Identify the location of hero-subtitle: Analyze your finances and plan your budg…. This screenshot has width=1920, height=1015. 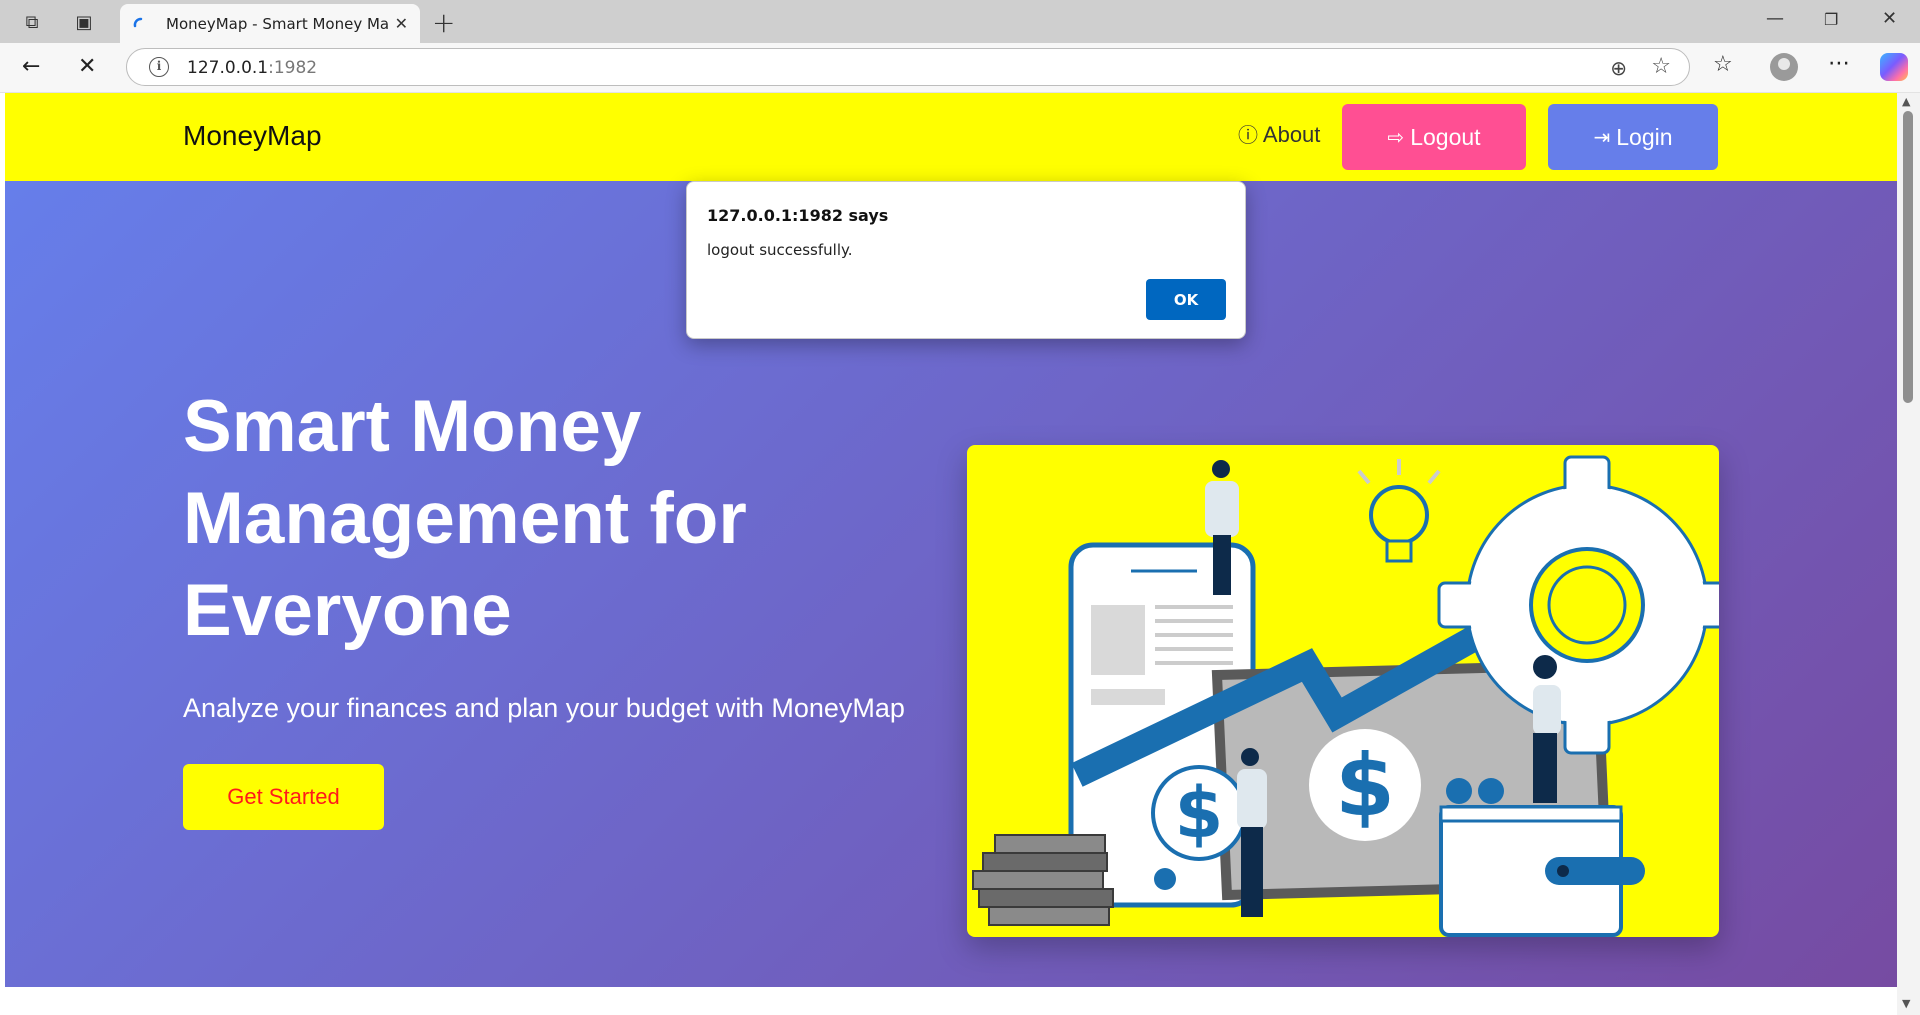
(544, 708).